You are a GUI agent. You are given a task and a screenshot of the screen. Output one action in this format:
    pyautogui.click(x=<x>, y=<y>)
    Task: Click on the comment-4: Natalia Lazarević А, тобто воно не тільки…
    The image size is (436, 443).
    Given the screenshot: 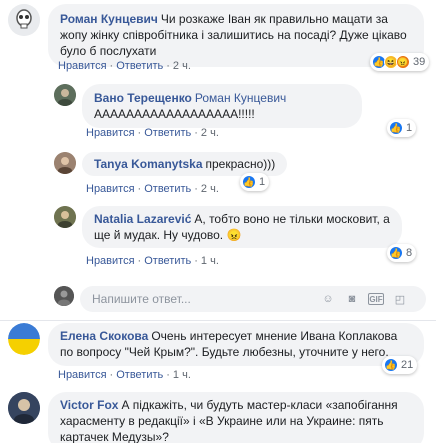 What is the action you would take?
    pyautogui.click(x=228, y=227)
    